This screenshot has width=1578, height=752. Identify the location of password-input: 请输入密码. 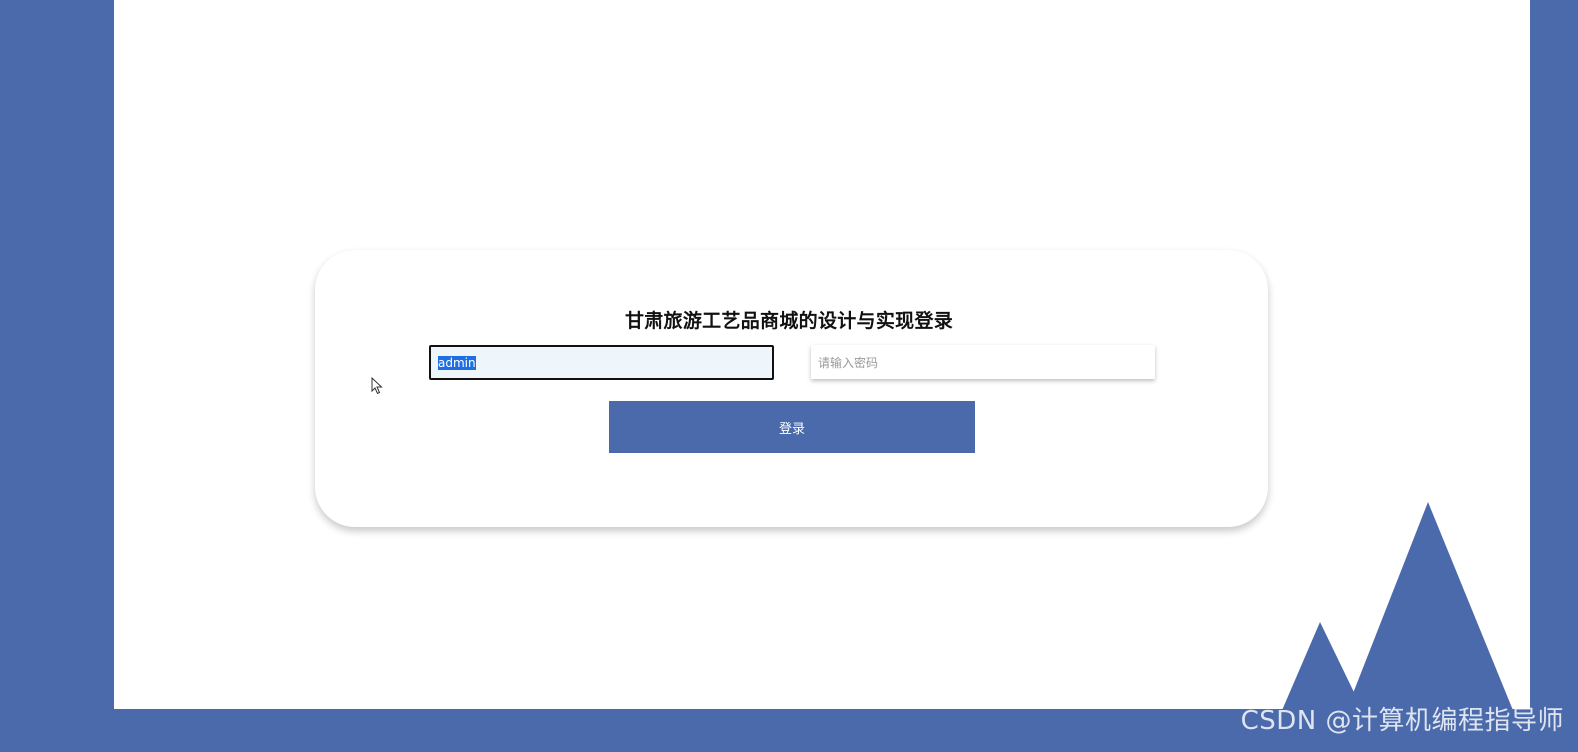
(983, 362).